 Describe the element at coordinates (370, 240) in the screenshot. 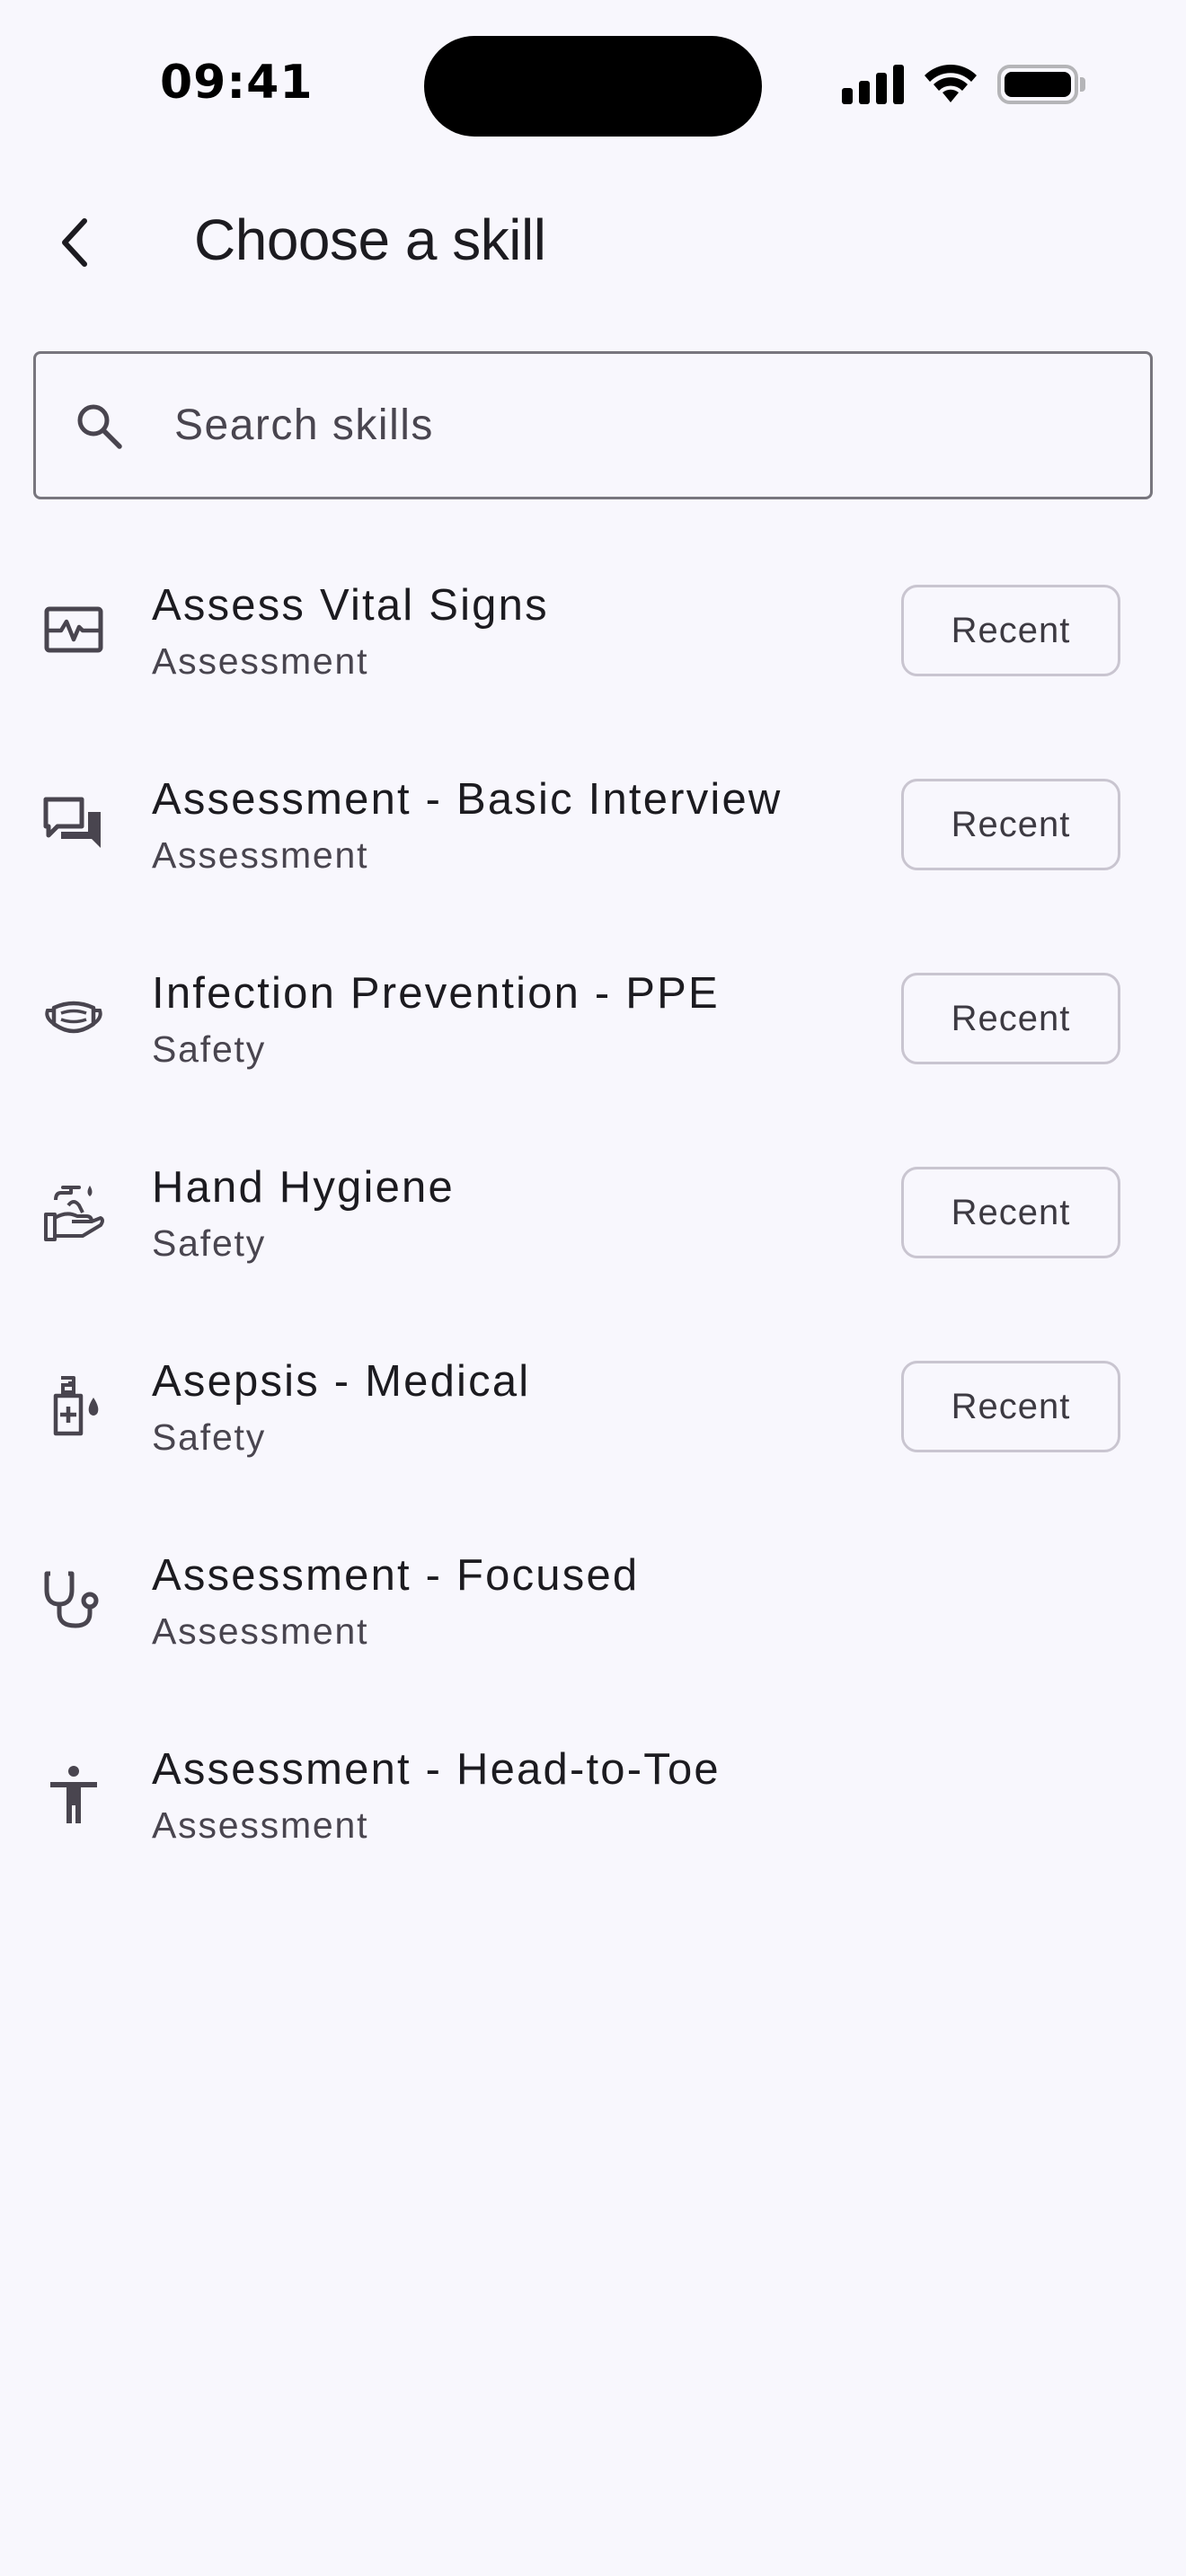

I see `page-title: Choose a skill` at that location.